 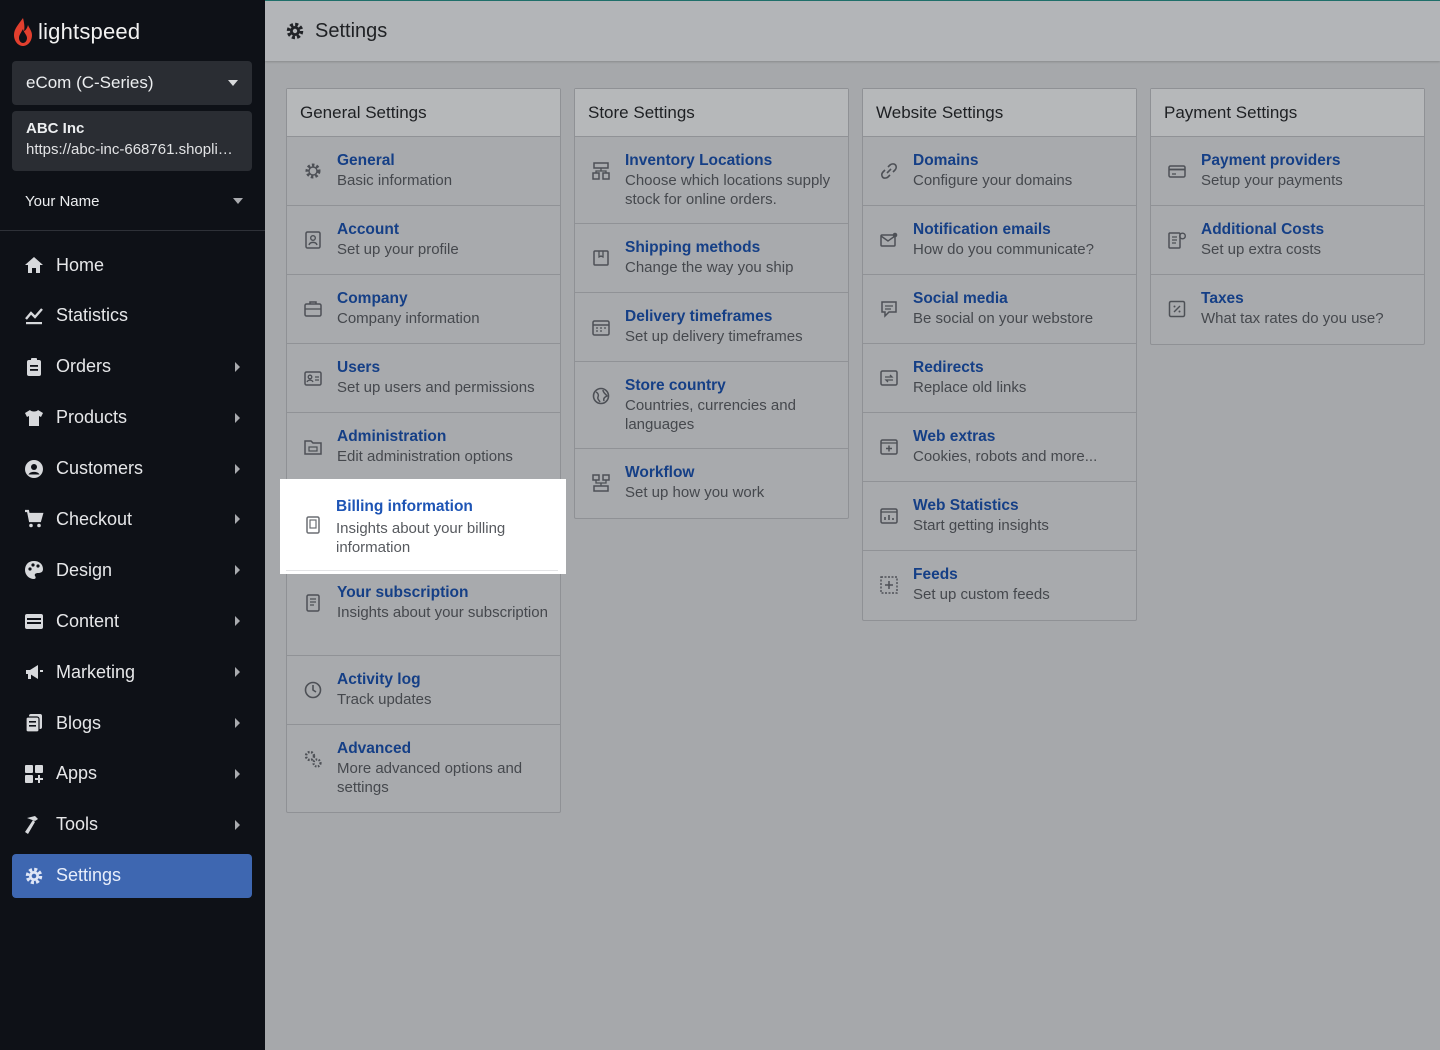 What do you see at coordinates (982, 229) in the screenshot?
I see `item-title: Notification emails` at bounding box center [982, 229].